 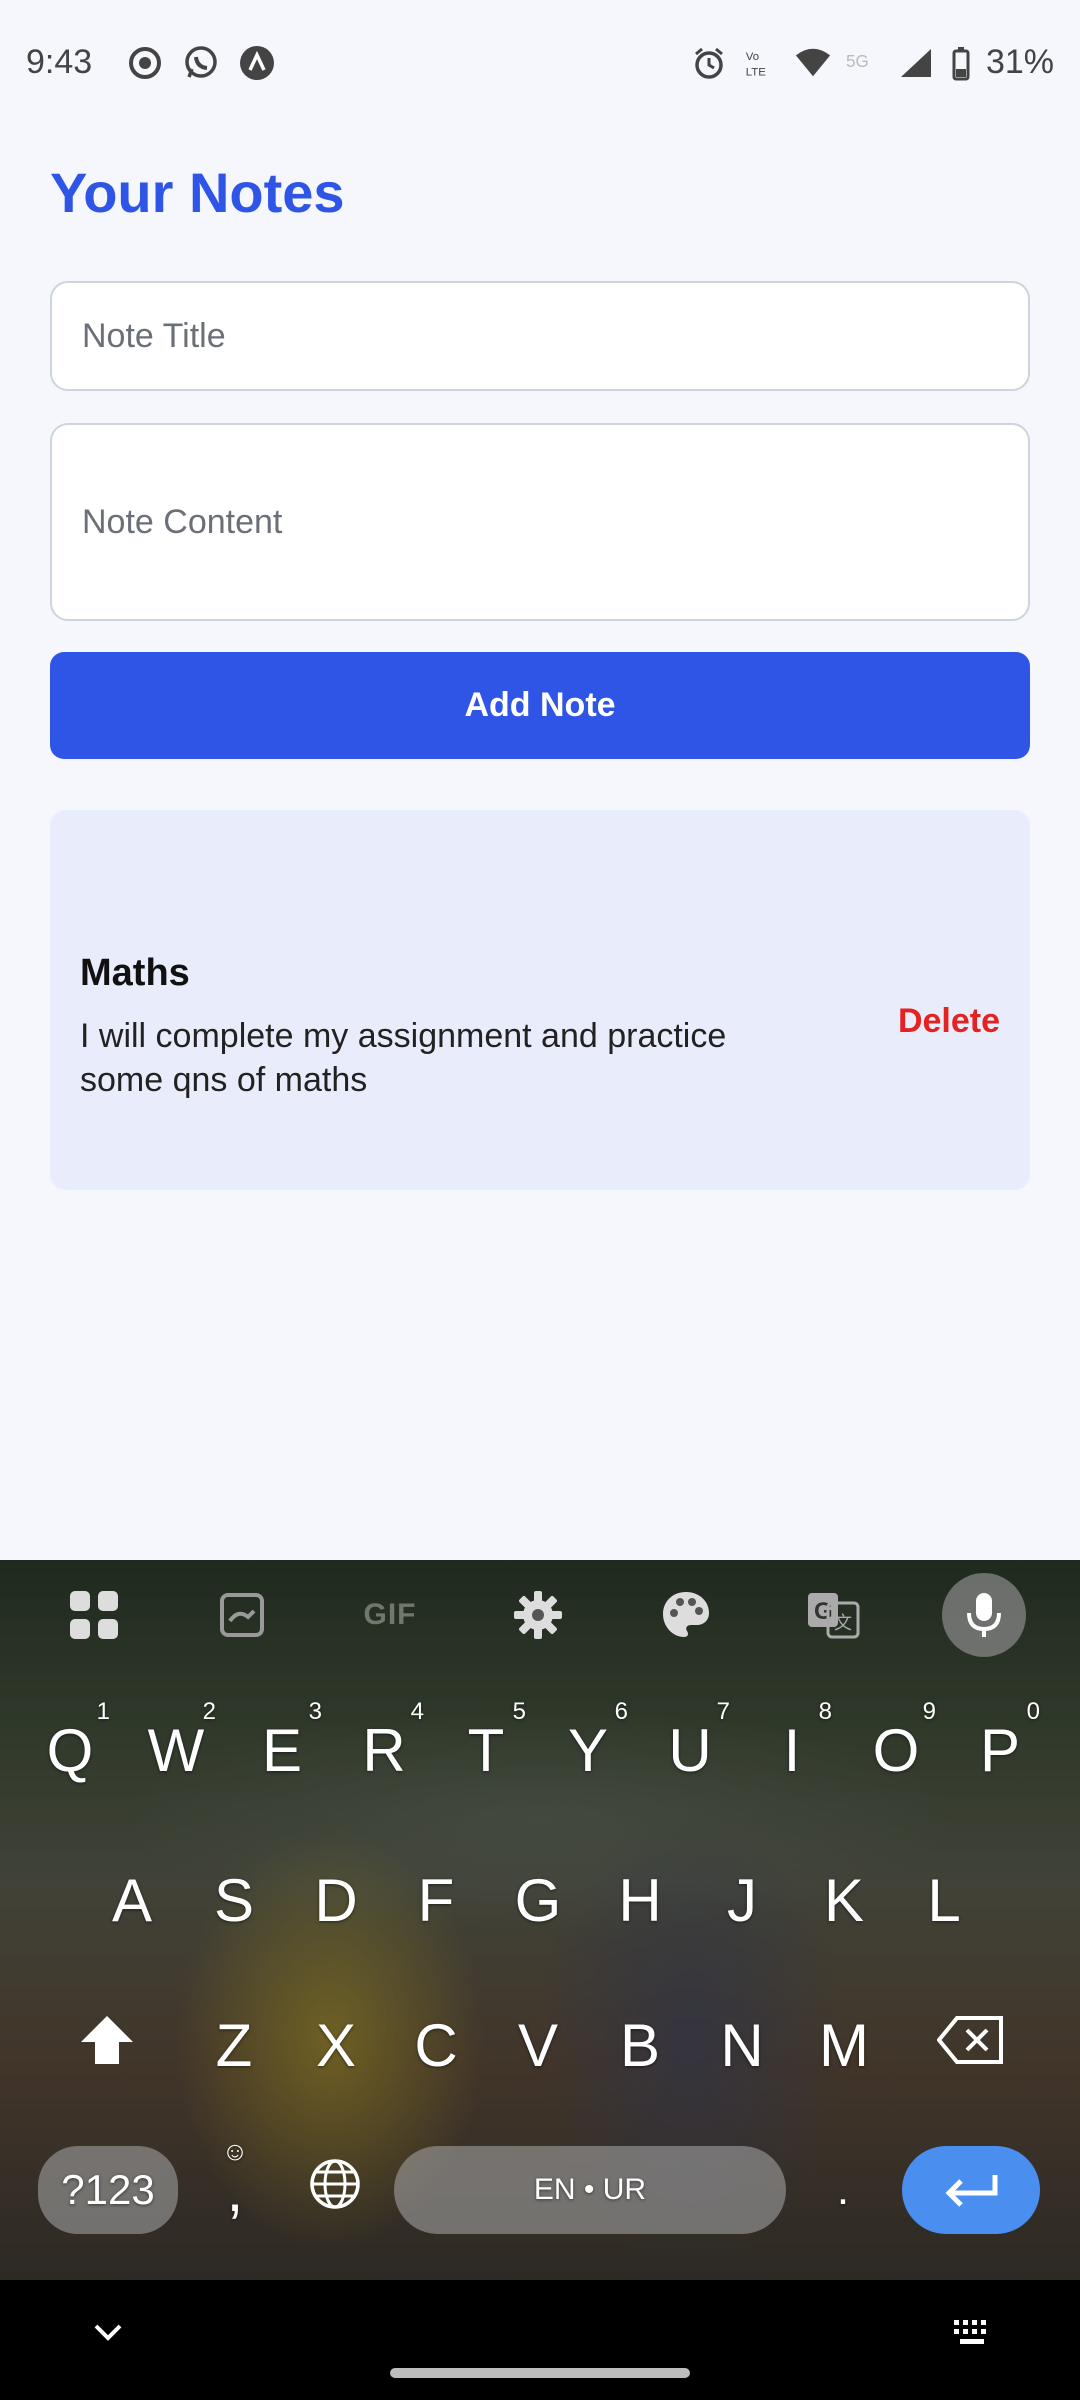 What do you see at coordinates (282, 1750) in the screenshot?
I see `key-e: E3` at bounding box center [282, 1750].